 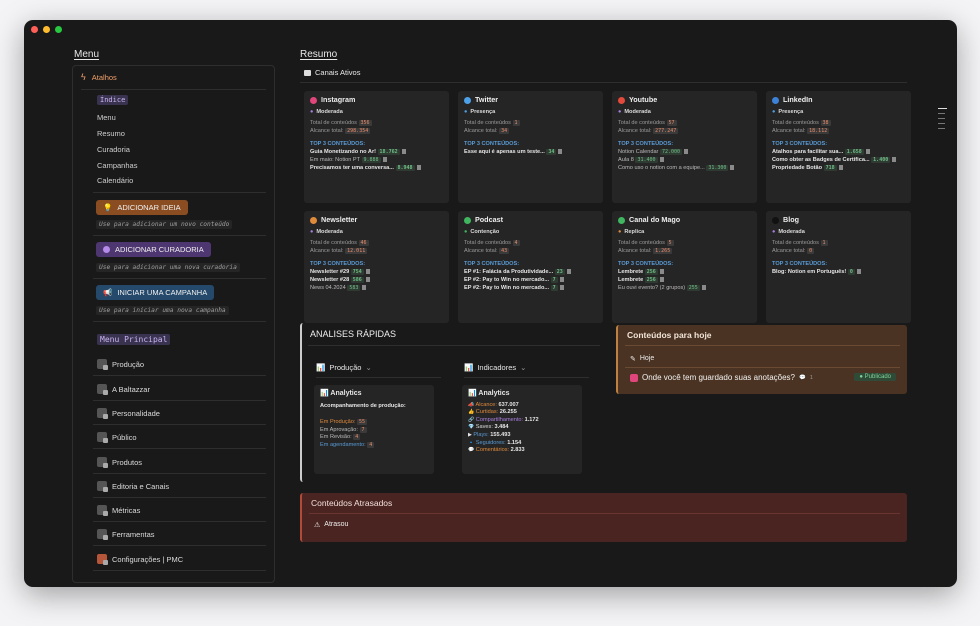 I want to click on top-content-item: Eu ouvi evento? (2 grupos) 255, so click(x=684, y=288).